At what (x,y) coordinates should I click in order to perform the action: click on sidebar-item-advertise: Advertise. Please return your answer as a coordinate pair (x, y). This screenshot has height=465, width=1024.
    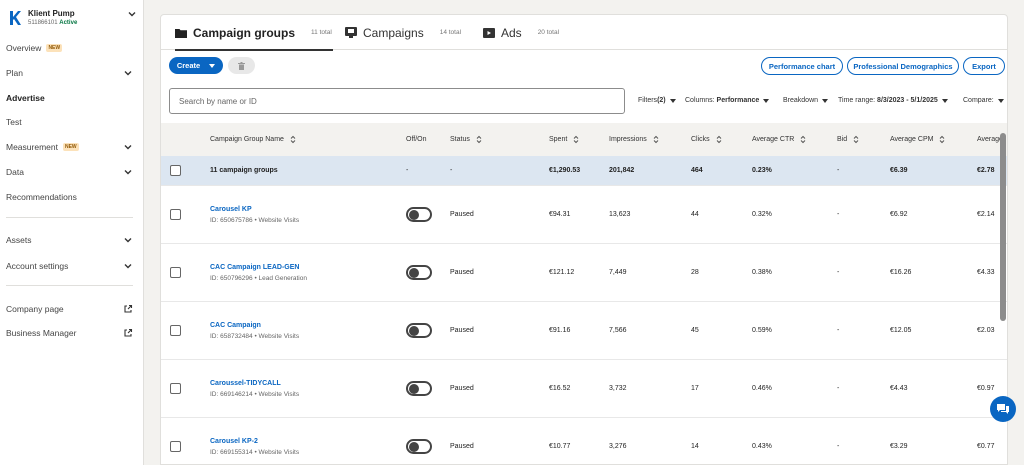
    Looking at the image, I should click on (69, 98).